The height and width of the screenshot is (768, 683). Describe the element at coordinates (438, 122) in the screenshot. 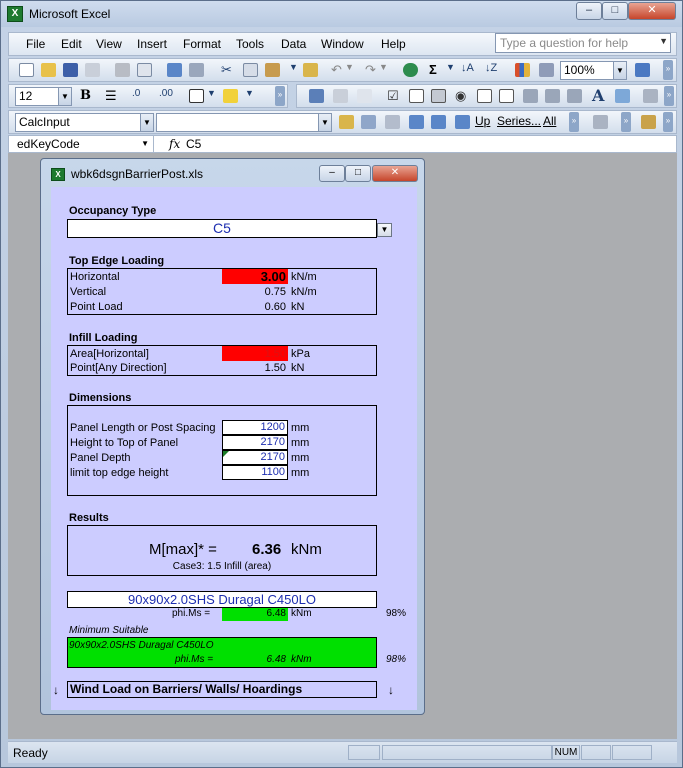

I see `move-down-icon` at that location.